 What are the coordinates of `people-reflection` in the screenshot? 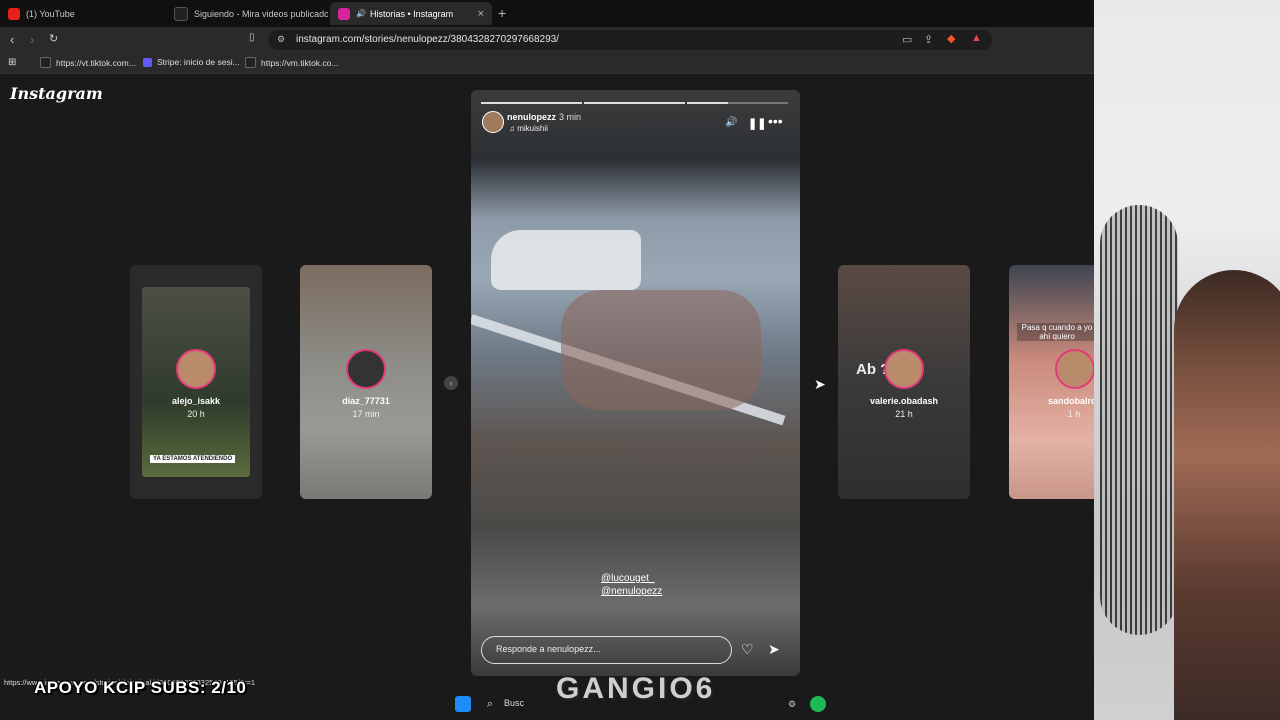 It's located at (661, 350).